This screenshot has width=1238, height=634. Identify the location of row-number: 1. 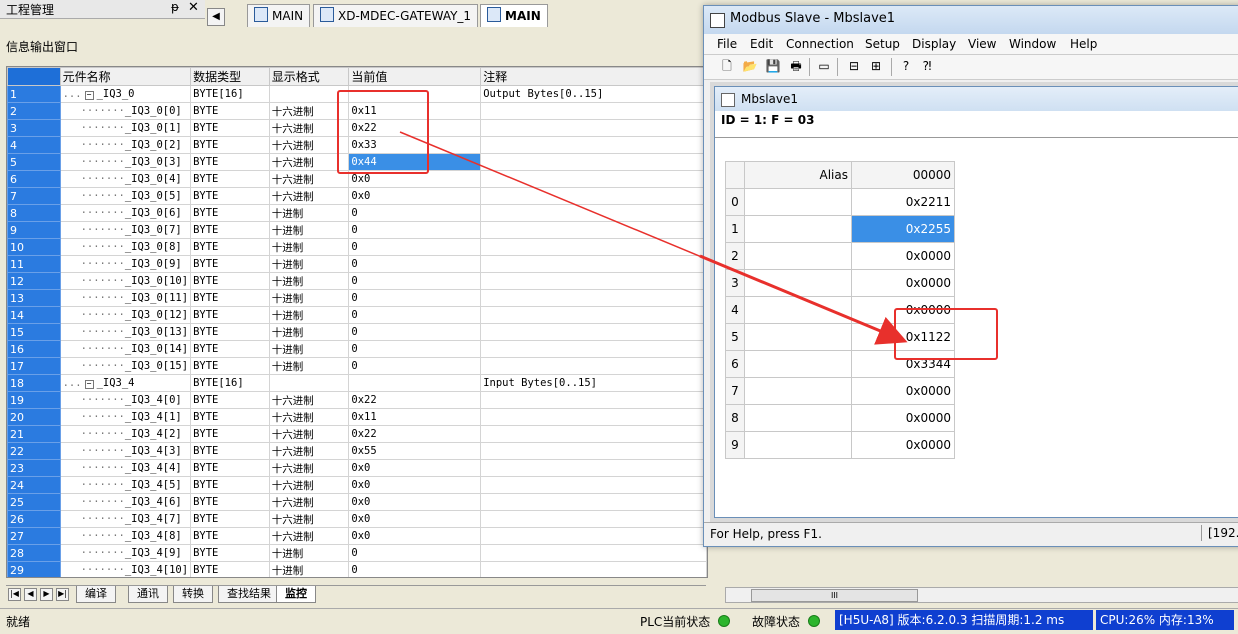
(34, 94).